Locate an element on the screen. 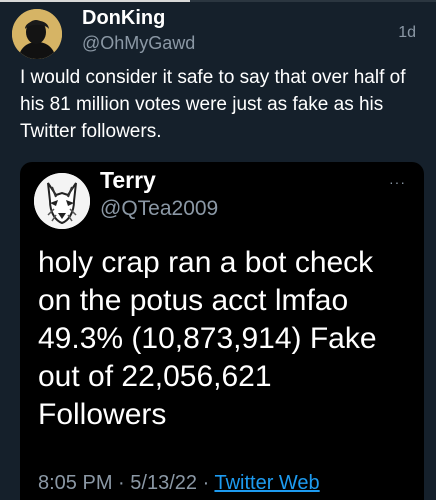 This screenshot has width=436, height=500. quoted-author-avatar is located at coordinates (62, 201).